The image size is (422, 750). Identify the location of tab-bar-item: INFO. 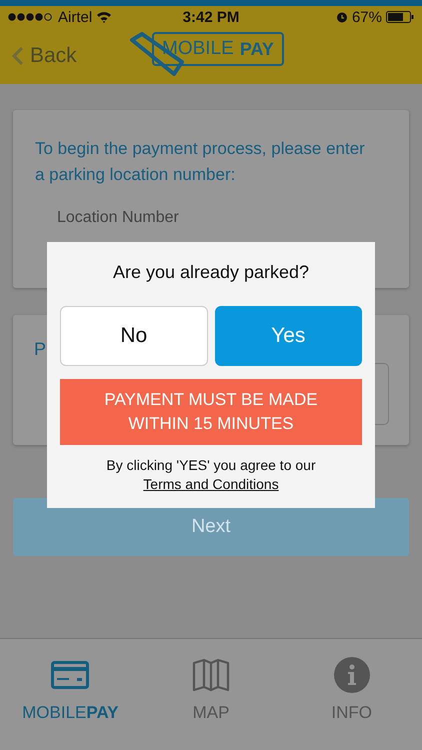
(351, 694).